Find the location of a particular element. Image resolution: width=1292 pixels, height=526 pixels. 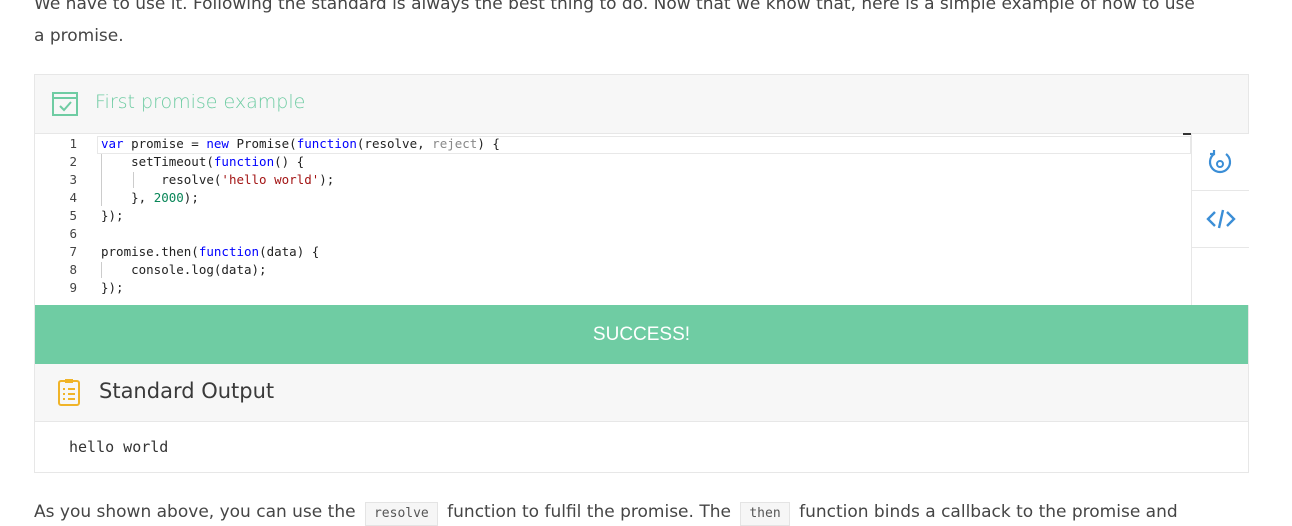

paragraph-text: As you shown above, you can use the is located at coordinates (195, 512).